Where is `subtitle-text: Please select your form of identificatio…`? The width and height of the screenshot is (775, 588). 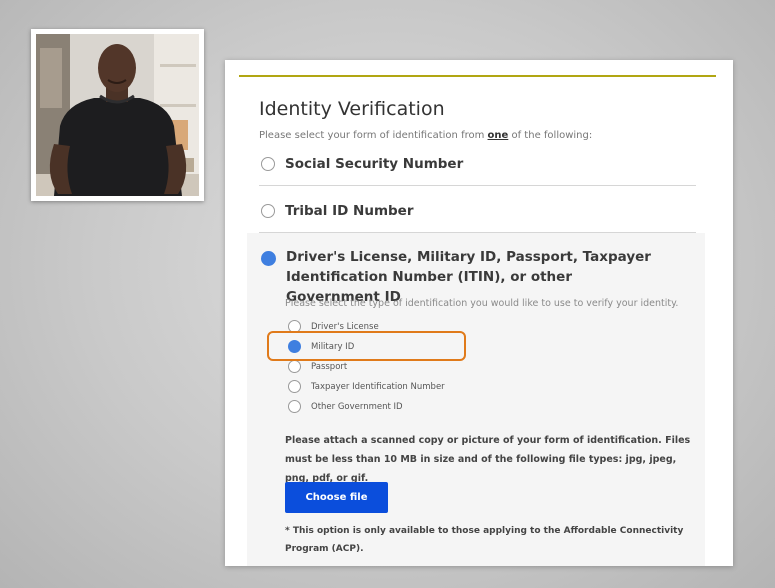 subtitle-text: Please select your form of identificatio… is located at coordinates (373, 135).